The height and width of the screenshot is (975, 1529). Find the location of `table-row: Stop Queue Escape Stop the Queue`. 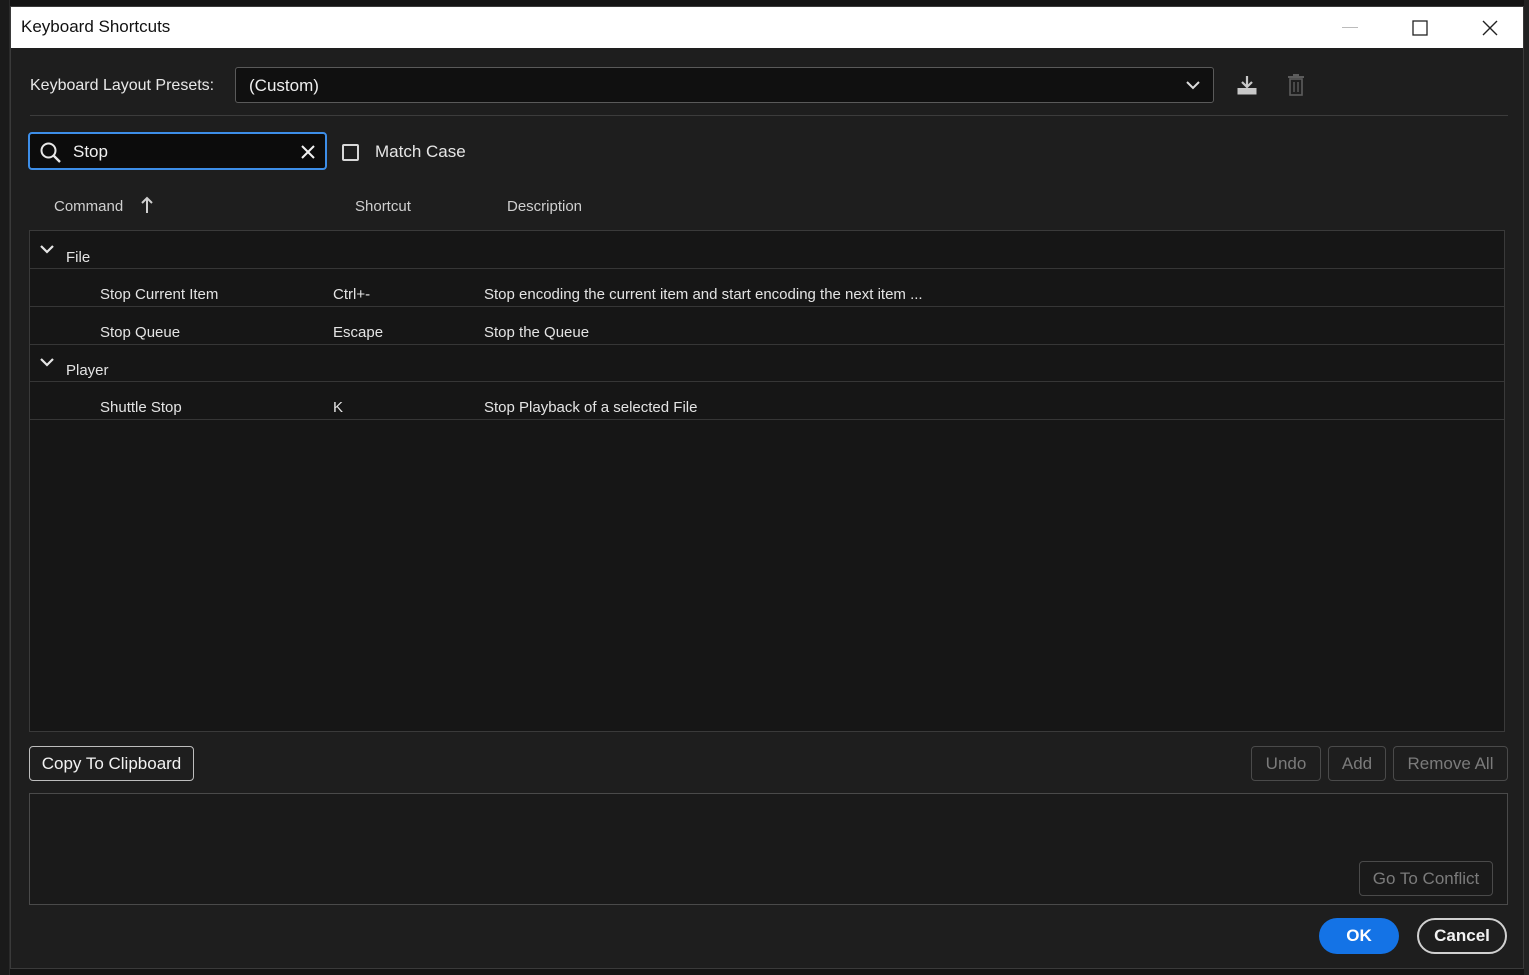

table-row: Stop Queue Escape Stop the Queue is located at coordinates (767, 326).